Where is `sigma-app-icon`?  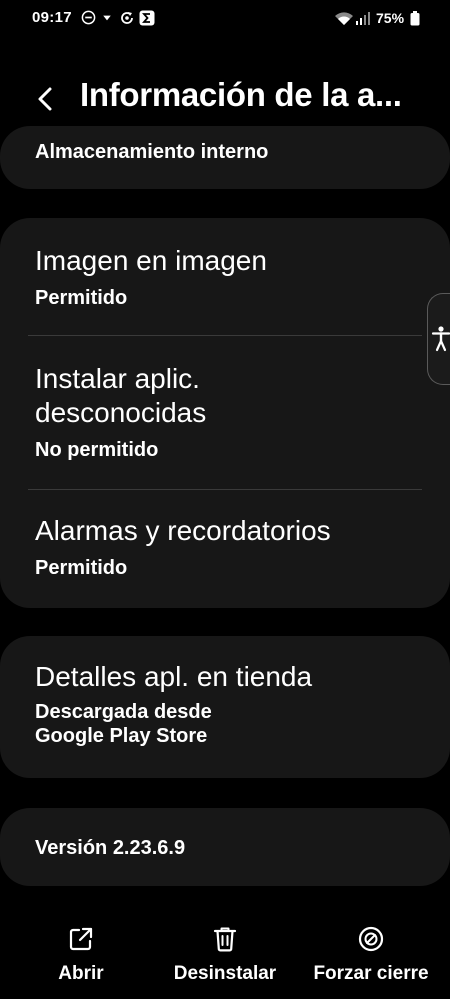 sigma-app-icon is located at coordinates (147, 18).